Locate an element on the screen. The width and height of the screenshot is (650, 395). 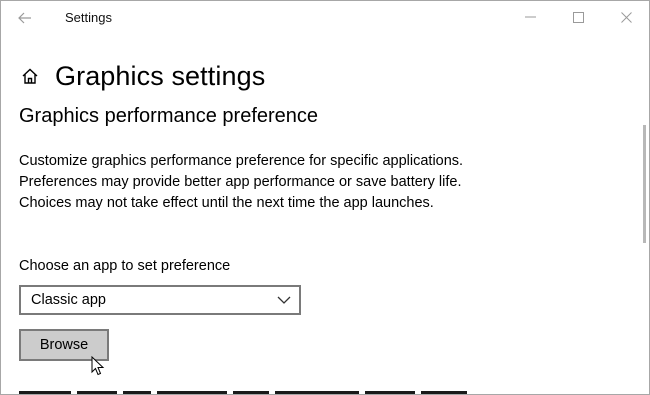
minimize-button is located at coordinates (530, 17).